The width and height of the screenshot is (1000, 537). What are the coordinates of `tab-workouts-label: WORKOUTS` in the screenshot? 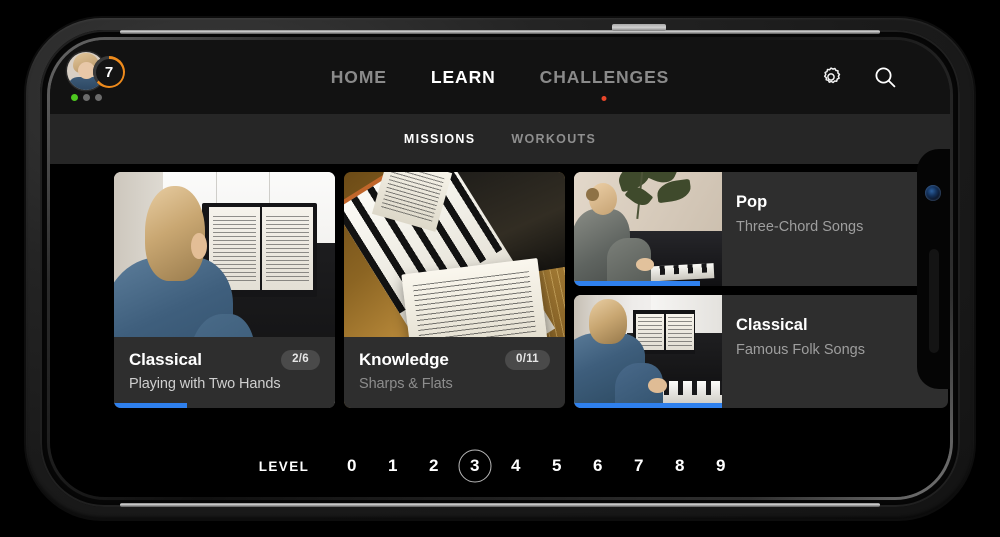 It's located at (554, 139).